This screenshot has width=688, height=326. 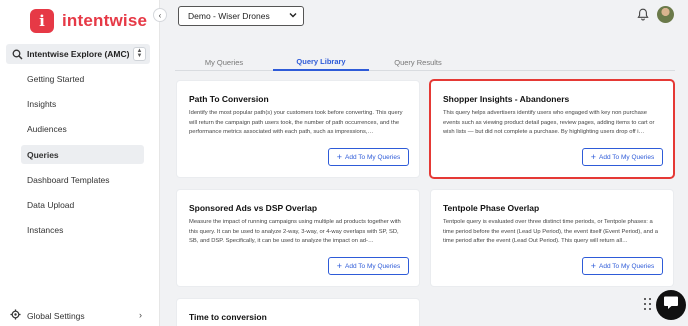 I want to click on brand-name: intentwise, so click(x=105, y=20).